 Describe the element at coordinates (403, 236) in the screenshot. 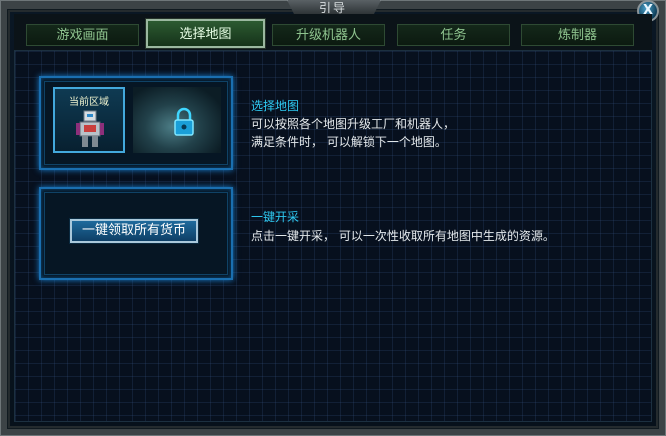

I see `one-click-mining-line-1: 点击一键开采， 可以一次性收取所有地图中生成的资源。` at that location.